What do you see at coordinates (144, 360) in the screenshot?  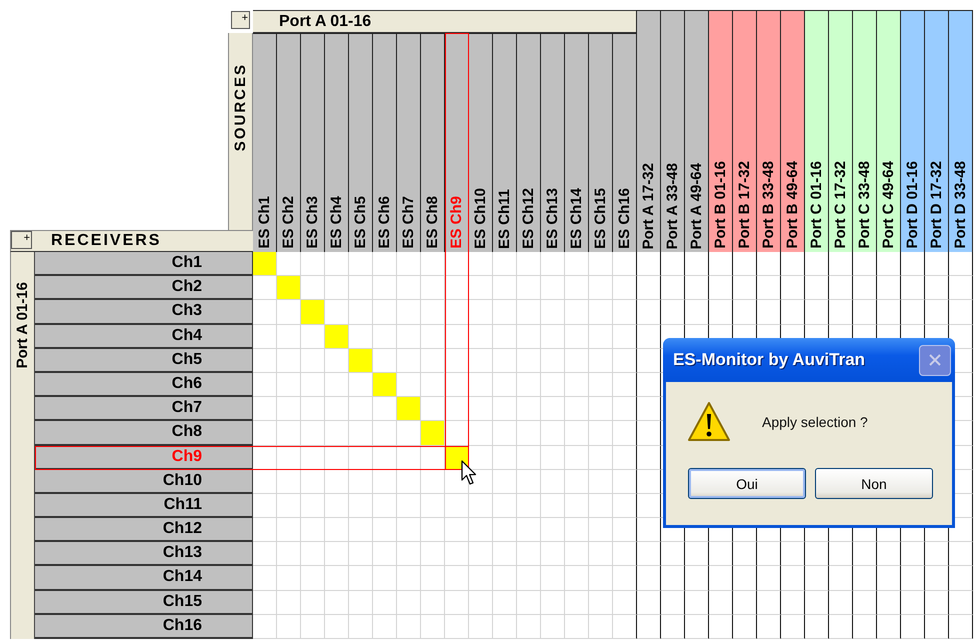 I see `receiver-row-header: Ch5` at bounding box center [144, 360].